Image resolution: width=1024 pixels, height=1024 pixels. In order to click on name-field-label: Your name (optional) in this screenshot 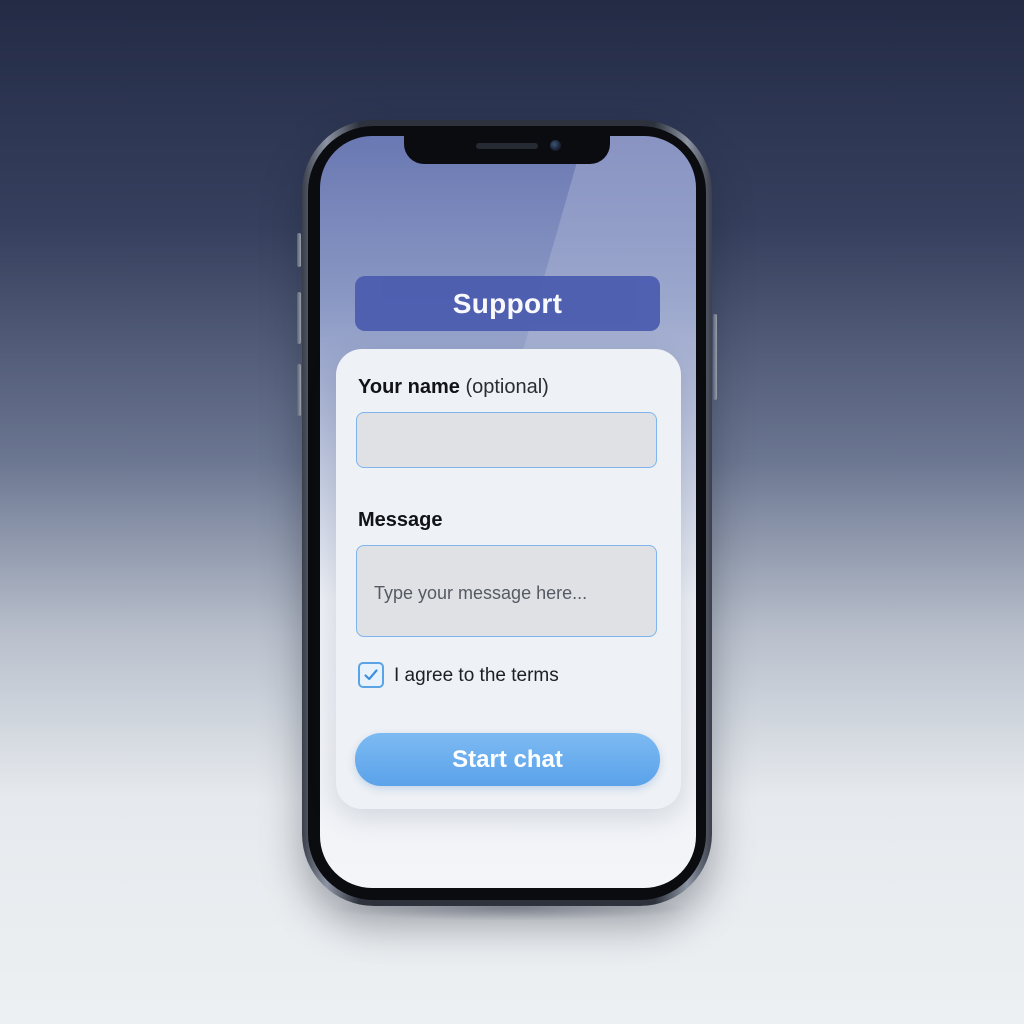, I will do `click(453, 387)`.